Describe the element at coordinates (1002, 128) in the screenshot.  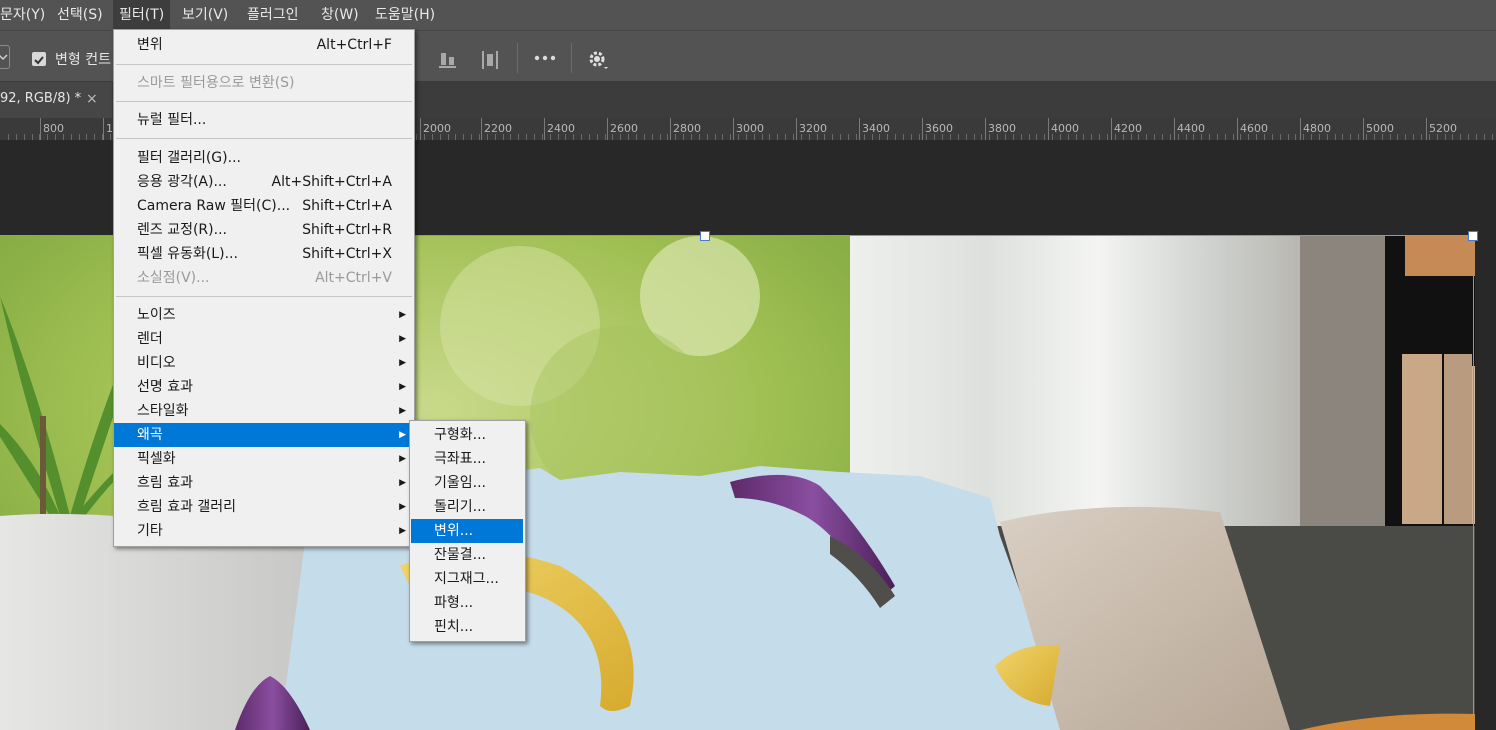
I see `ruler-label: 3800` at that location.